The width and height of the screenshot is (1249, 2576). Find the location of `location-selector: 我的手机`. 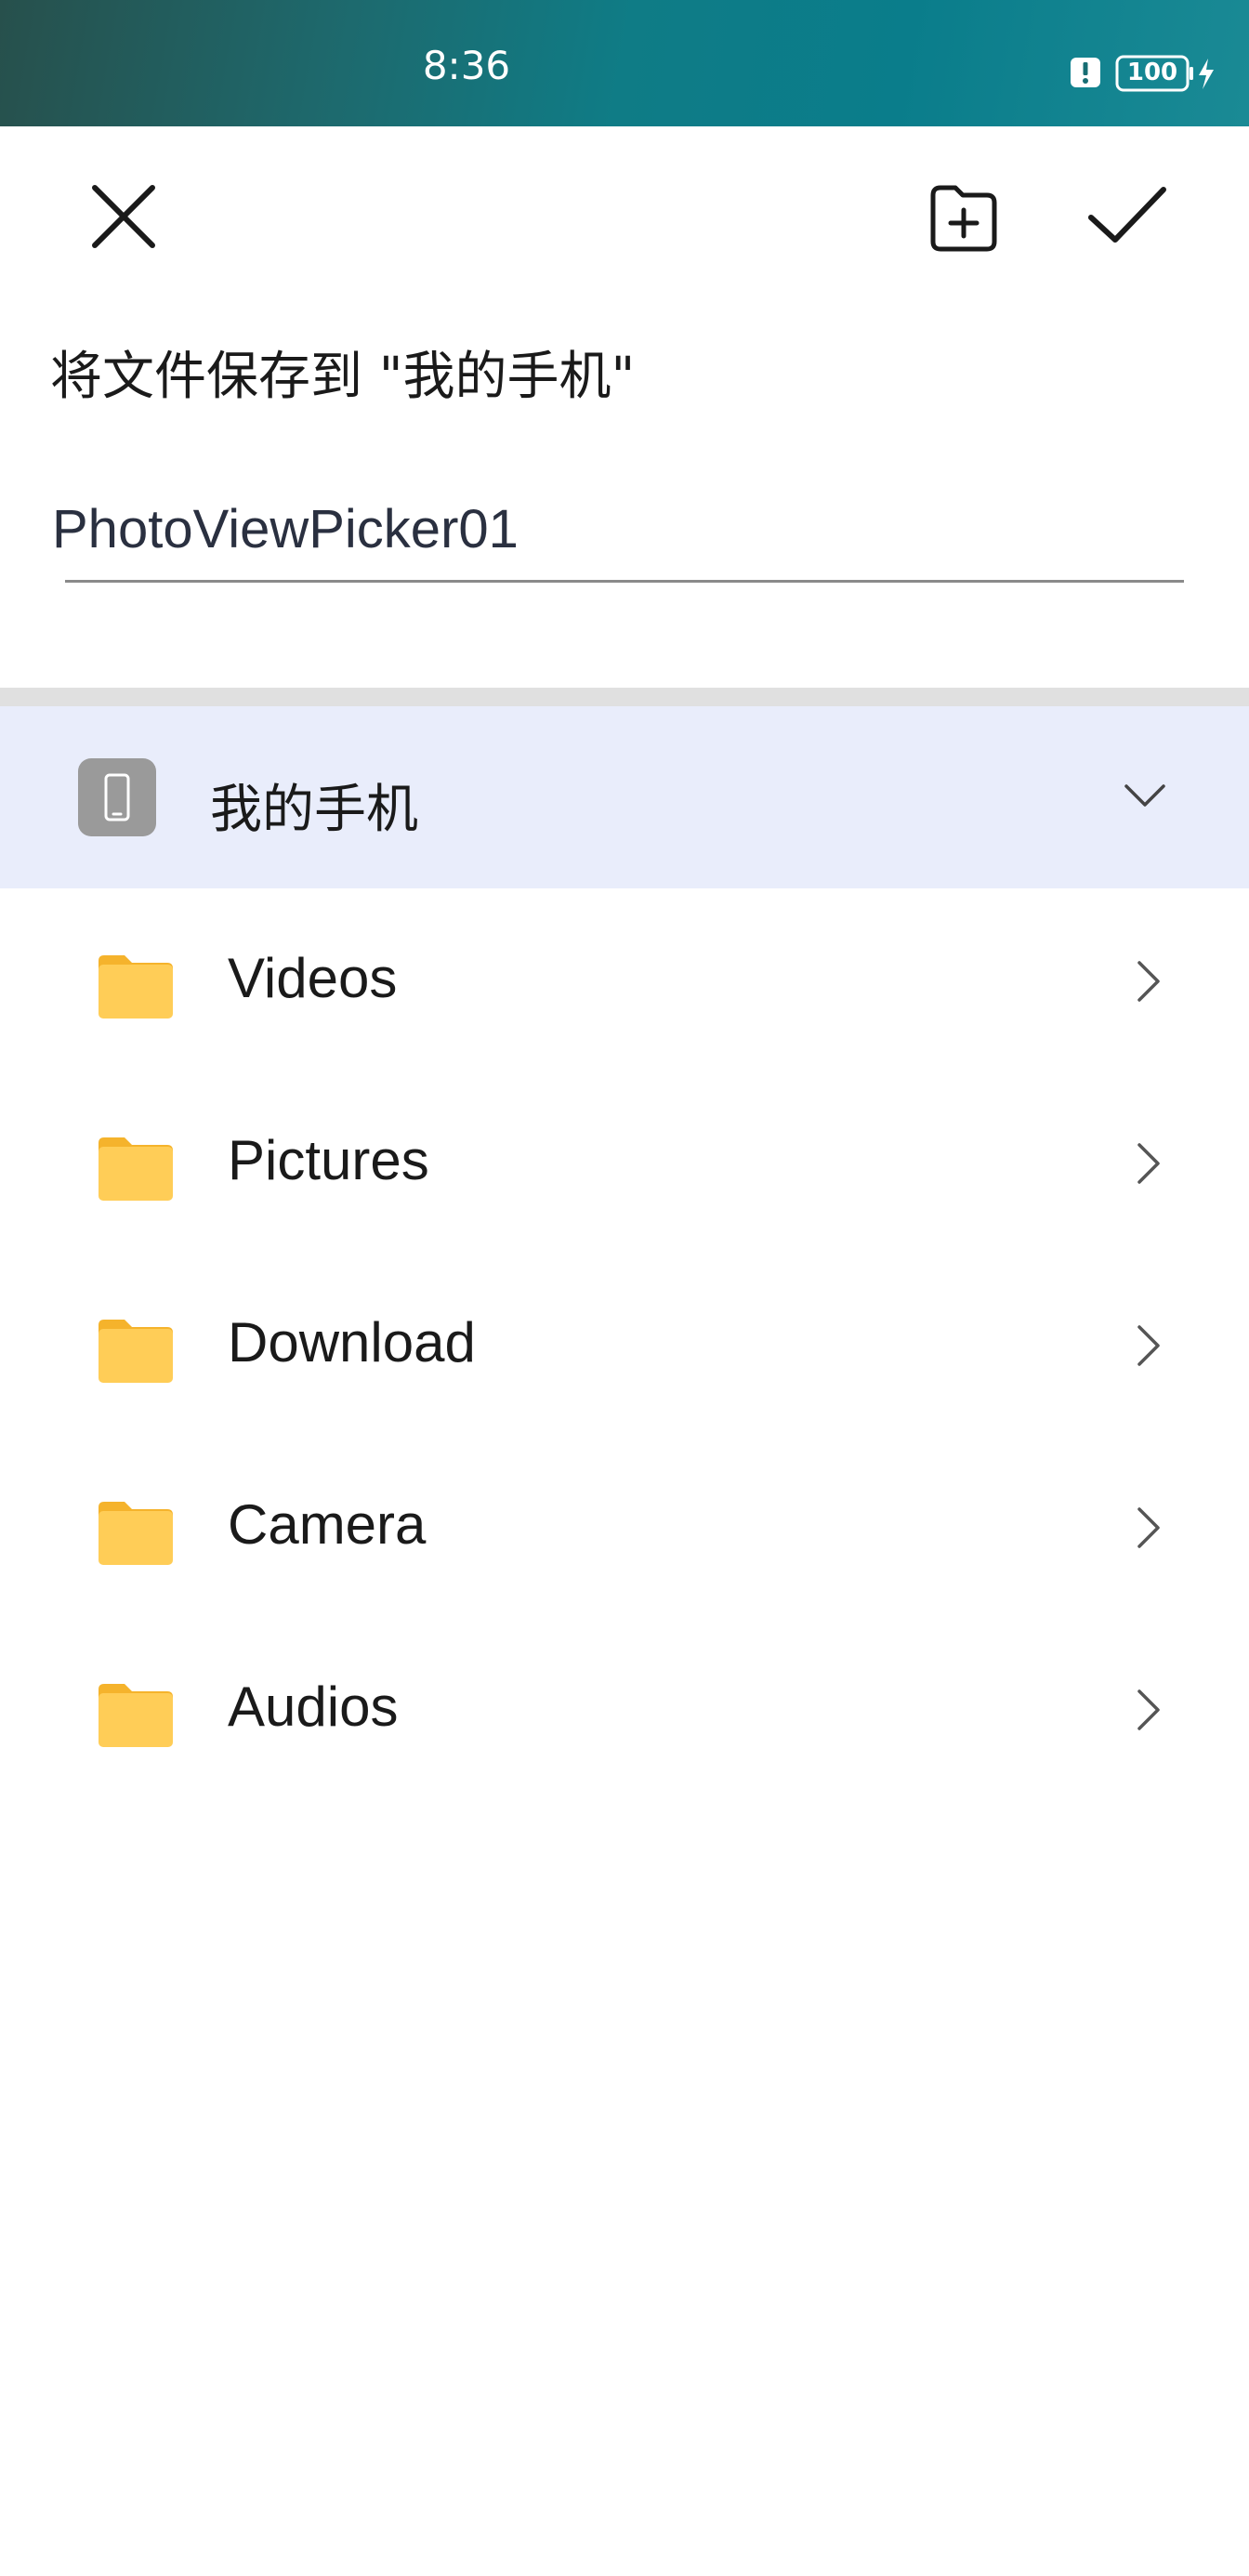

location-selector: 我的手机 is located at coordinates (624, 797).